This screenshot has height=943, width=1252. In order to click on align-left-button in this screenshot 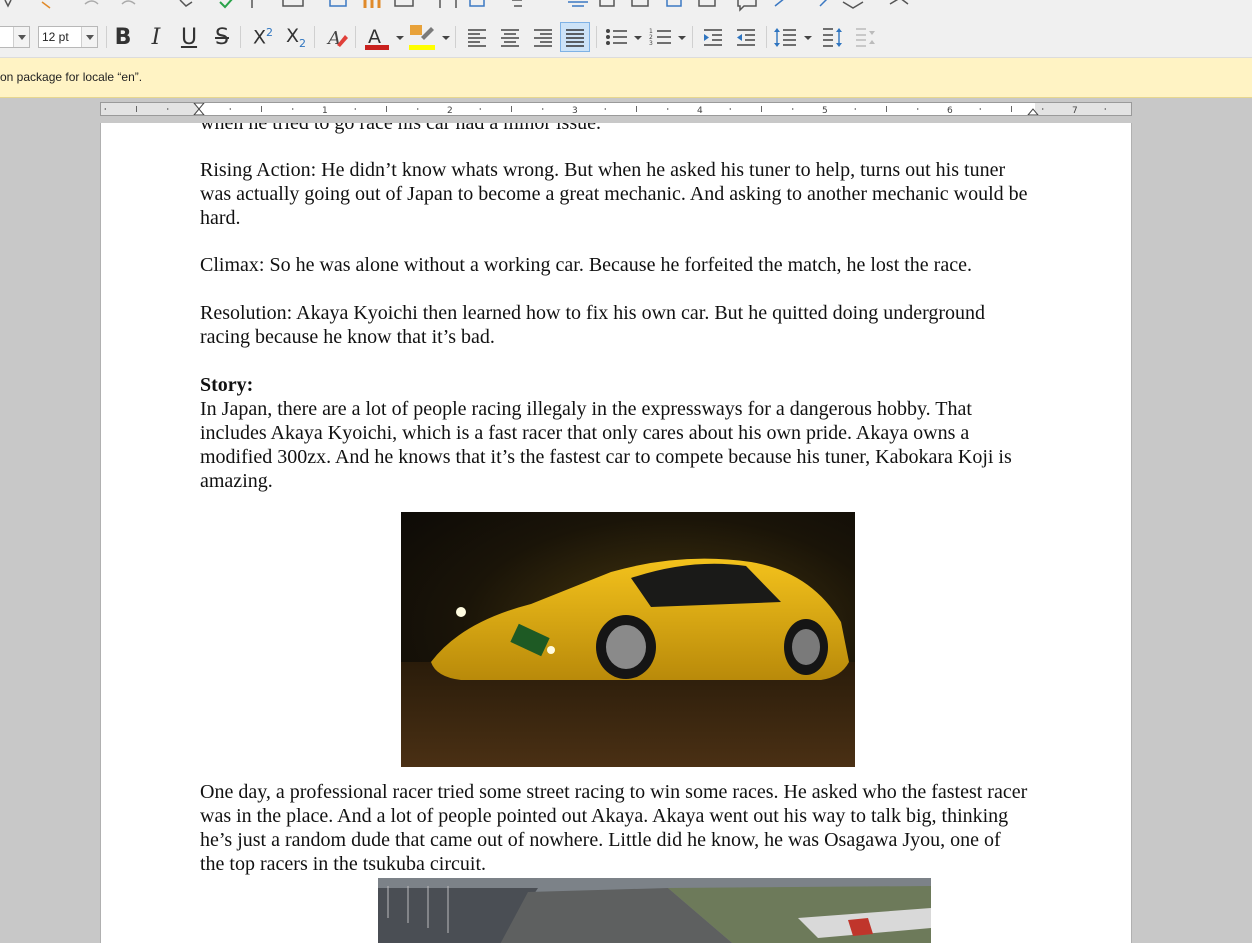, I will do `click(477, 37)`.